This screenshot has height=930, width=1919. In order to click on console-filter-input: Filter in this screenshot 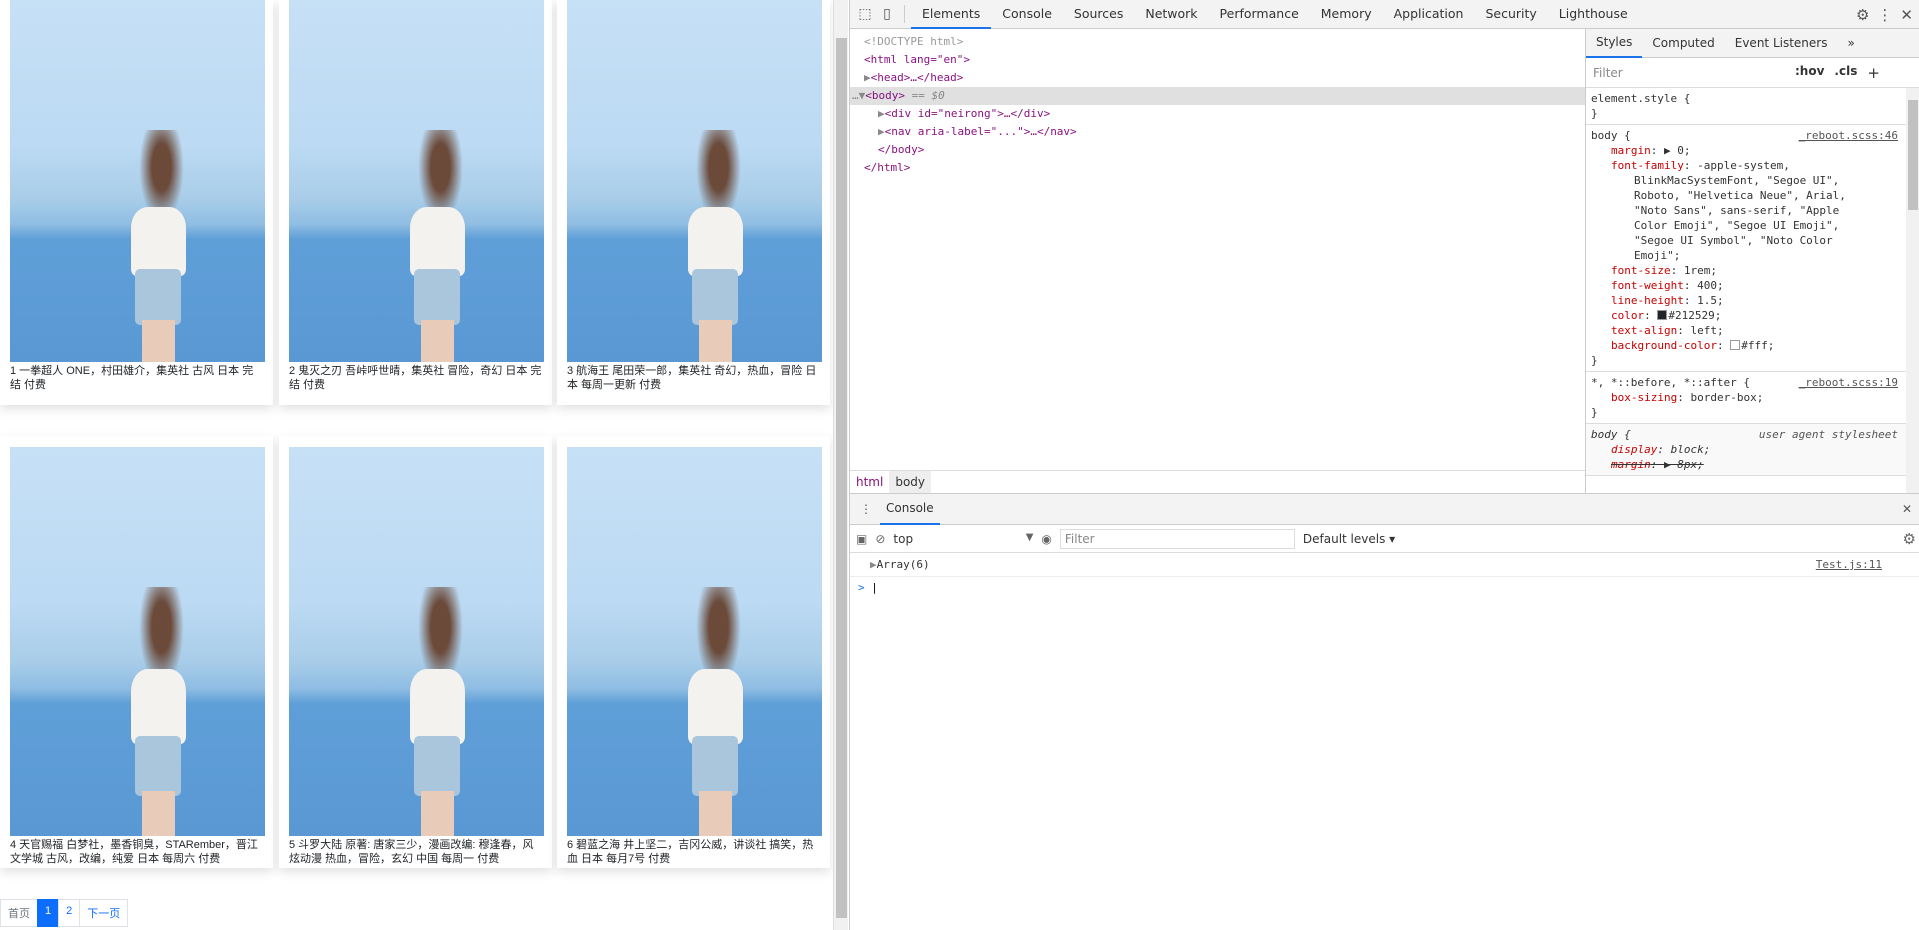, I will do `click(1177, 538)`.